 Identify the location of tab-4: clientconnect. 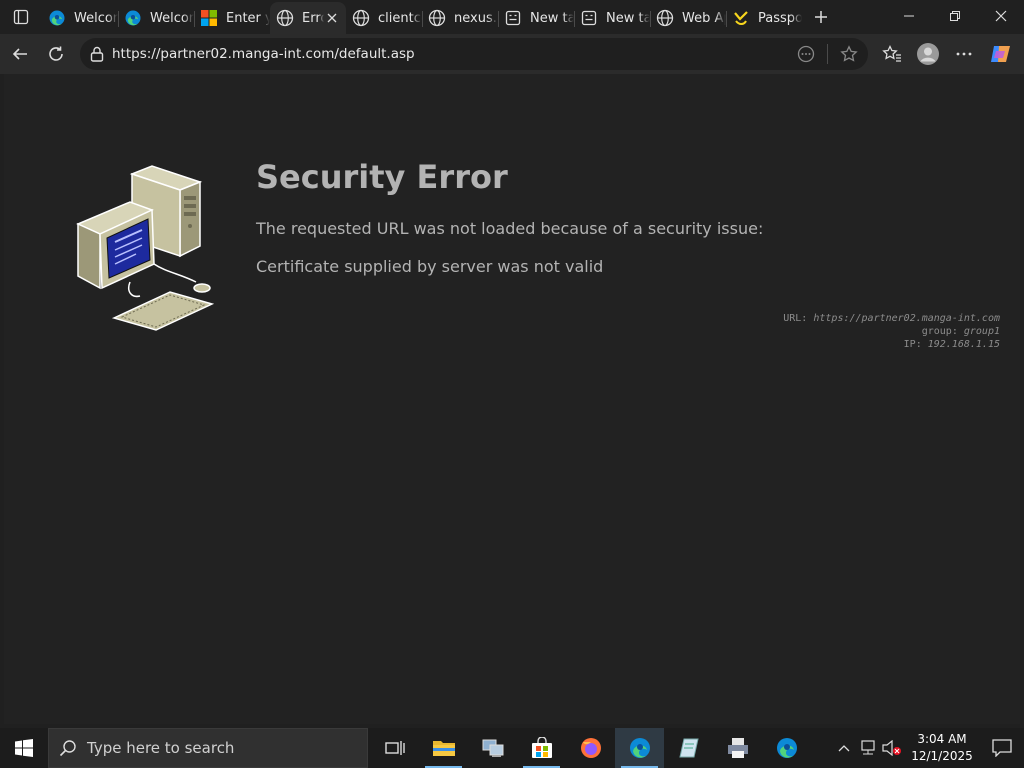
(384, 18).